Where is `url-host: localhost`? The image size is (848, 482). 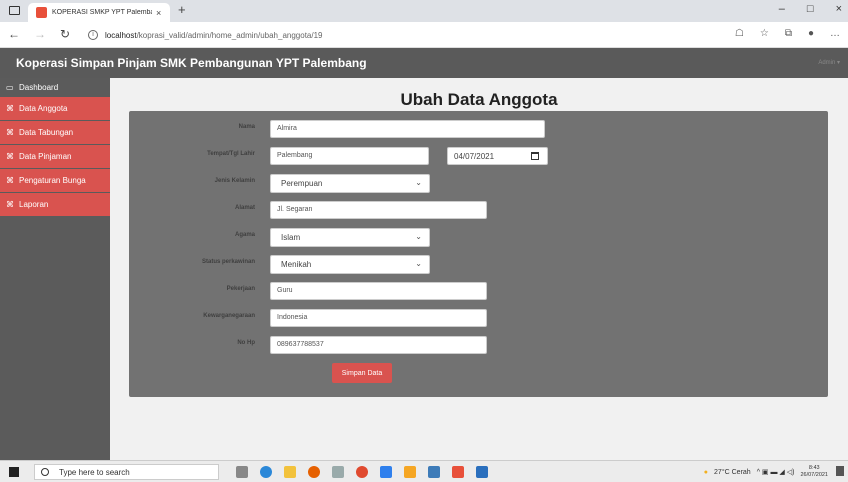
url-host: localhost is located at coordinates (121, 35).